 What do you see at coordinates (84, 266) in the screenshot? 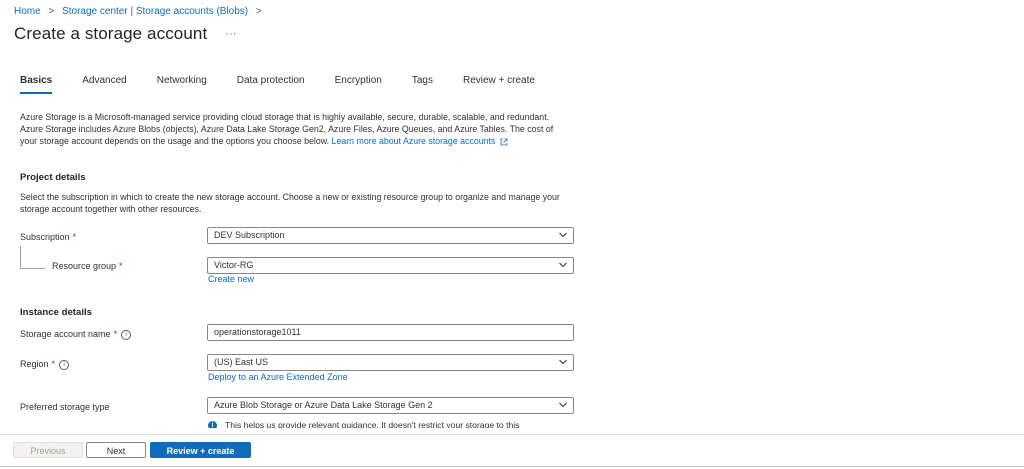
I see `resource-group-label-text: Resource group` at bounding box center [84, 266].